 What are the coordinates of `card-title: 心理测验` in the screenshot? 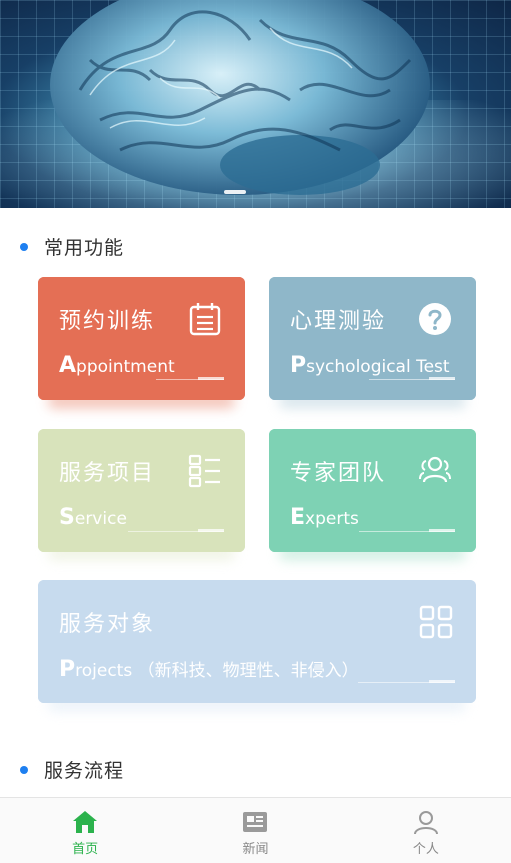 It's located at (338, 321).